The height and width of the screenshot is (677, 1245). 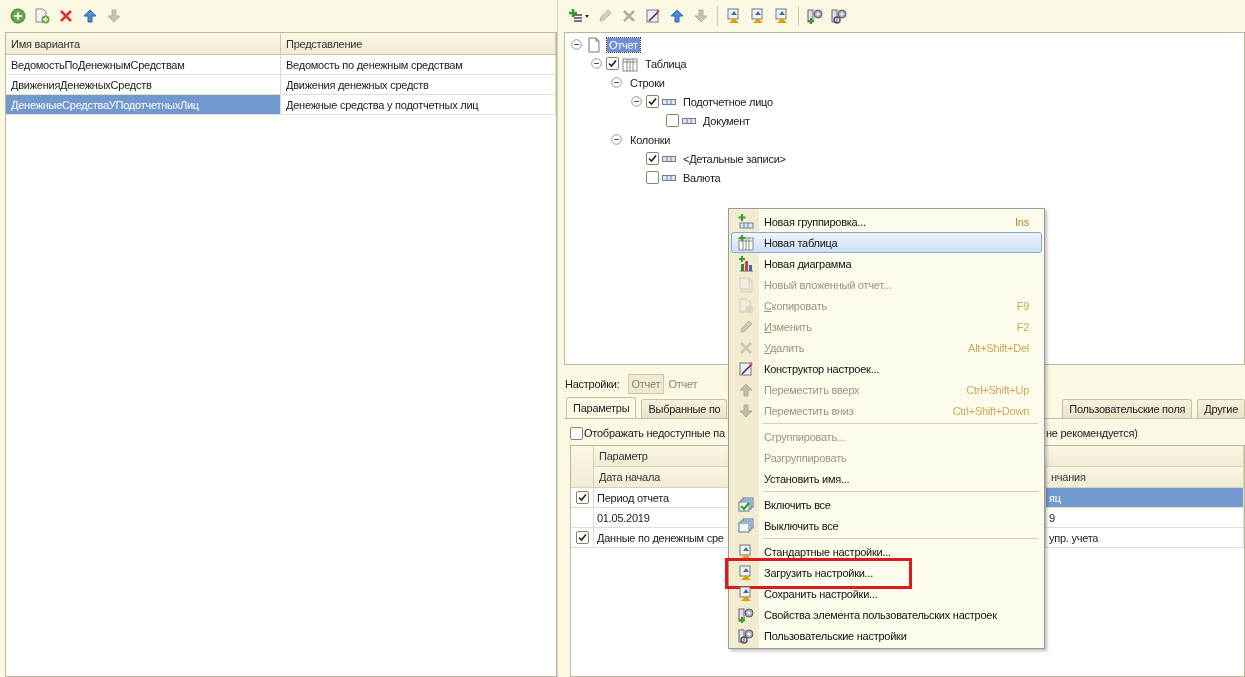 What do you see at coordinates (1092, 433) in the screenshot?
I see `checkbox-label: не рекомендуется)` at bounding box center [1092, 433].